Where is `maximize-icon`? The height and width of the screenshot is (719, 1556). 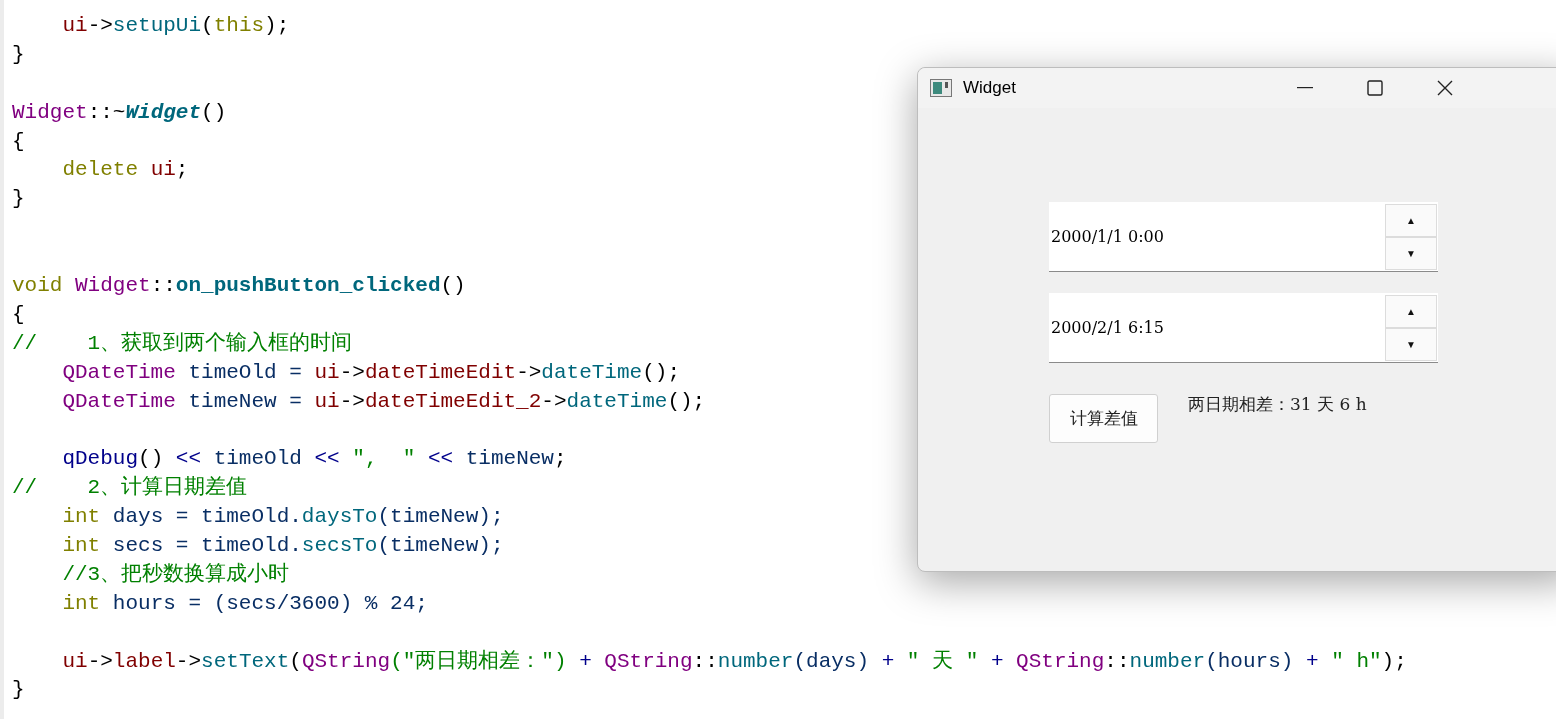 maximize-icon is located at coordinates (1375, 88).